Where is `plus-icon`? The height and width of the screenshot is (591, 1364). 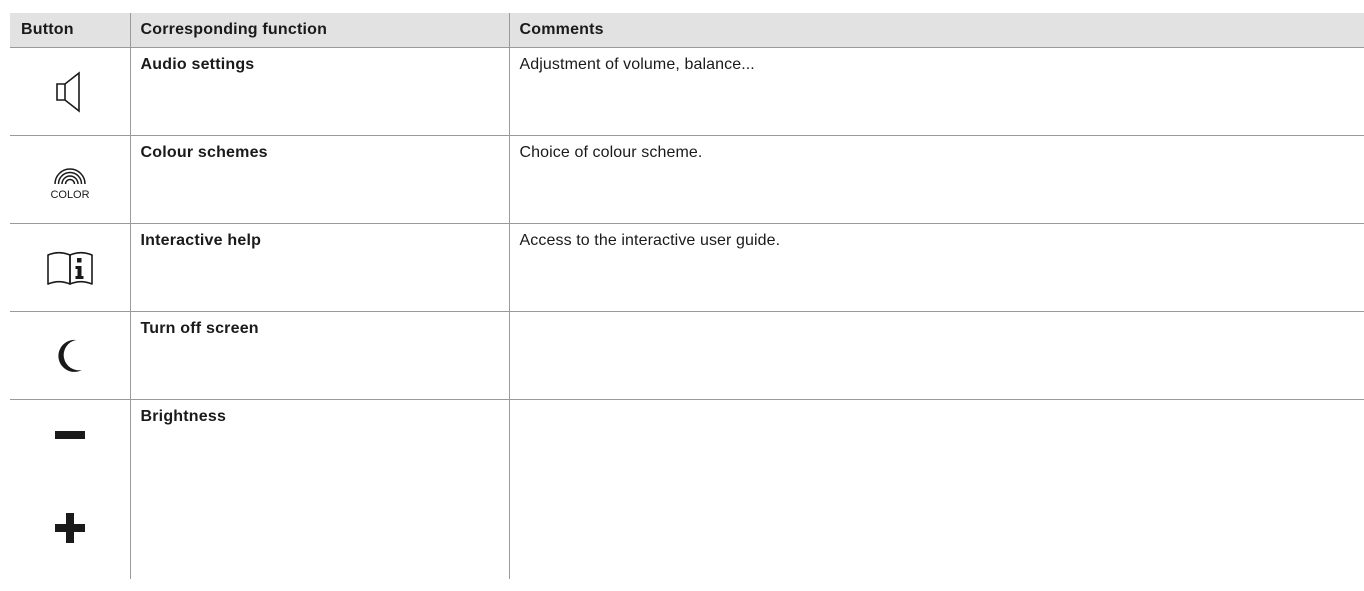
plus-icon is located at coordinates (69, 528).